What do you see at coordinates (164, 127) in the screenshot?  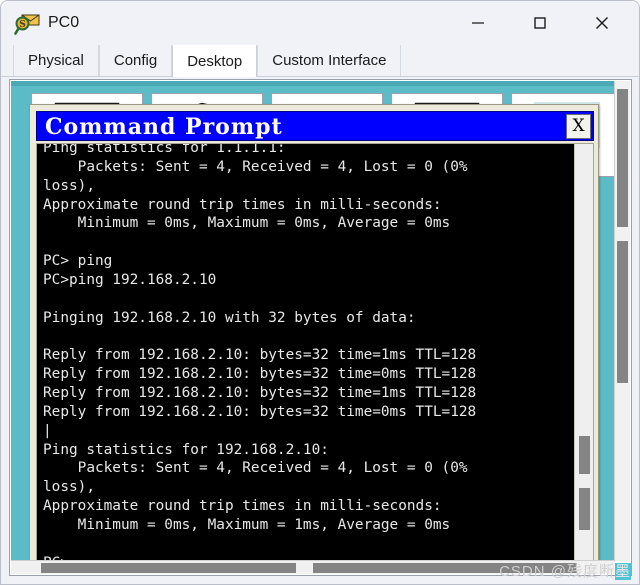 I see `command-prompt-title: Command Prompt` at bounding box center [164, 127].